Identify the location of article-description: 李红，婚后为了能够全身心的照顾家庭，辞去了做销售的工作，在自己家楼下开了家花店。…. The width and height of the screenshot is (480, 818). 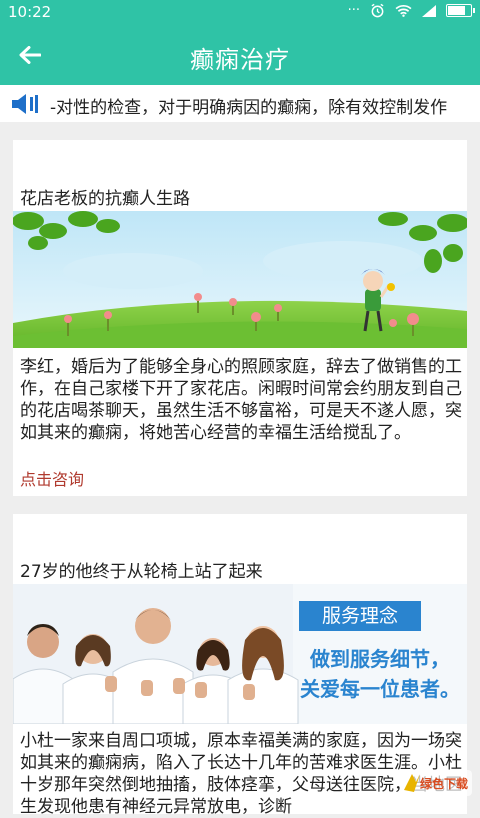
(241, 400).